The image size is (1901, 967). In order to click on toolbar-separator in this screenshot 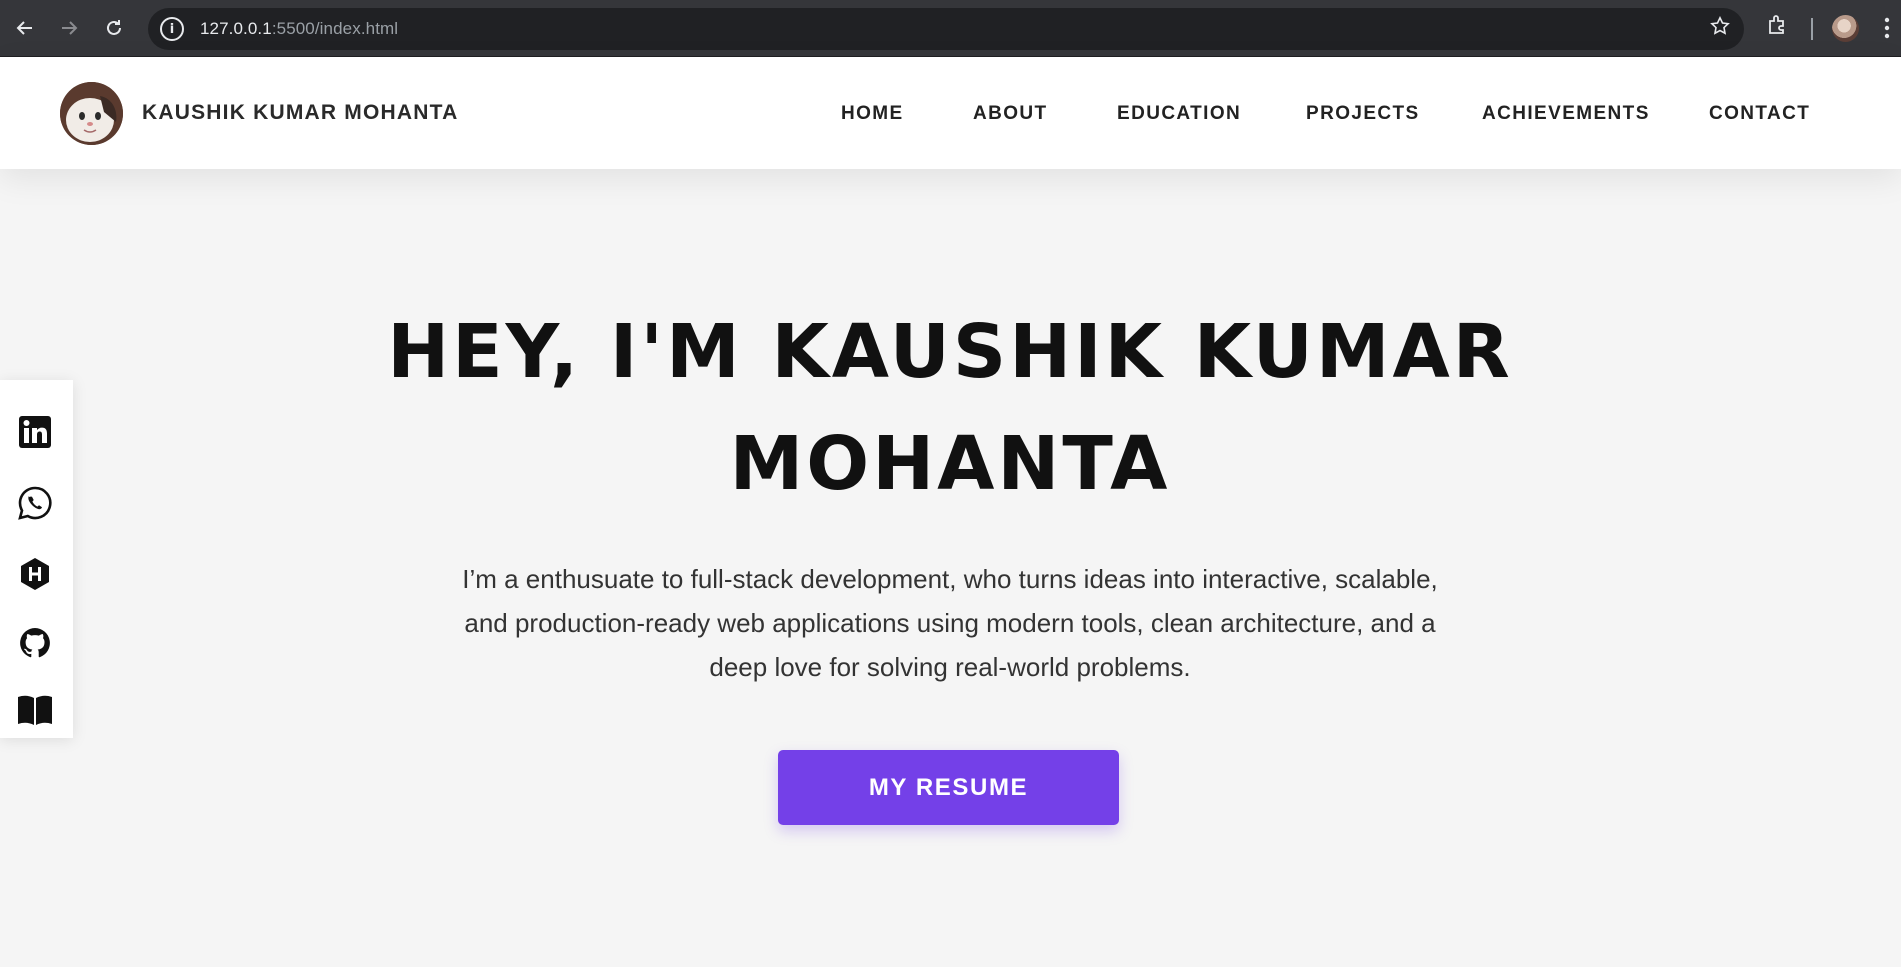, I will do `click(1812, 29)`.